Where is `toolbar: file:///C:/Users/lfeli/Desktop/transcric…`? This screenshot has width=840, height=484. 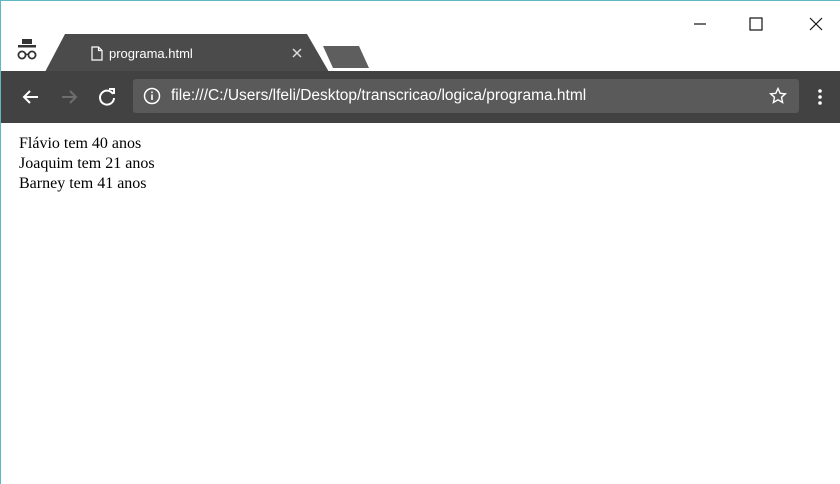
toolbar: file:///C:/Users/lfeli/Desktop/transcric… is located at coordinates (420, 97).